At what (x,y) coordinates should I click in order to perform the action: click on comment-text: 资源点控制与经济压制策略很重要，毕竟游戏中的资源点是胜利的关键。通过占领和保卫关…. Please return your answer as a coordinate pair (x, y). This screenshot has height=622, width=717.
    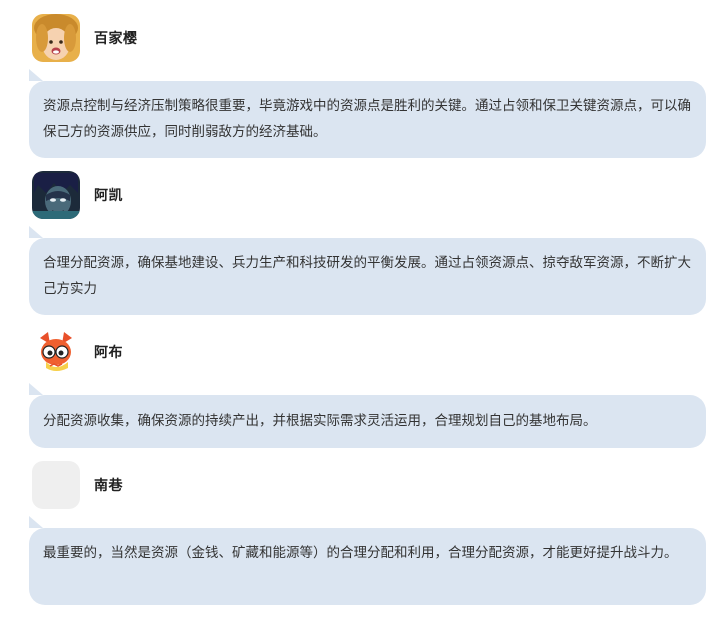
    Looking at the image, I should click on (367, 119).